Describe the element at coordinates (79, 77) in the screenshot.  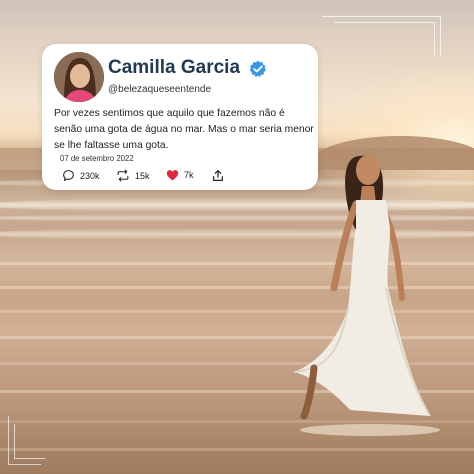
I see `avatar` at that location.